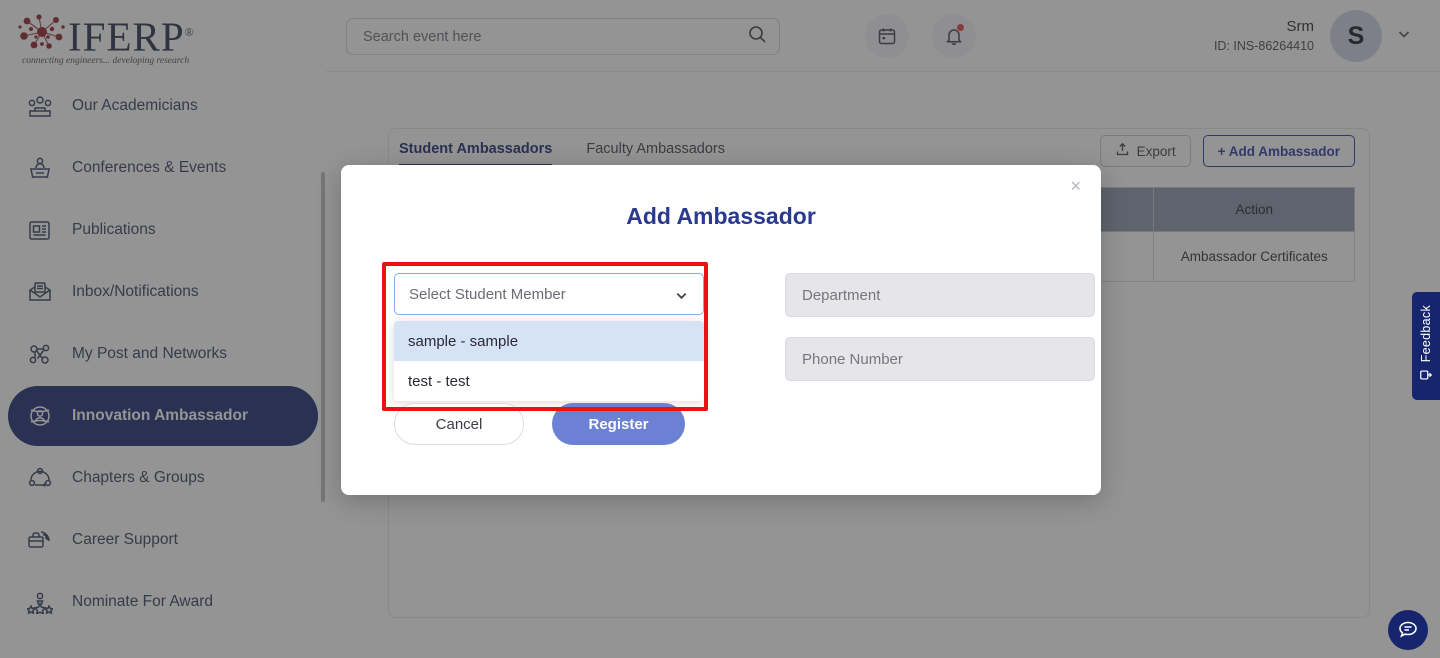 The height and width of the screenshot is (658, 1440). What do you see at coordinates (721, 216) in the screenshot?
I see `modal-title: Add Ambassador` at bounding box center [721, 216].